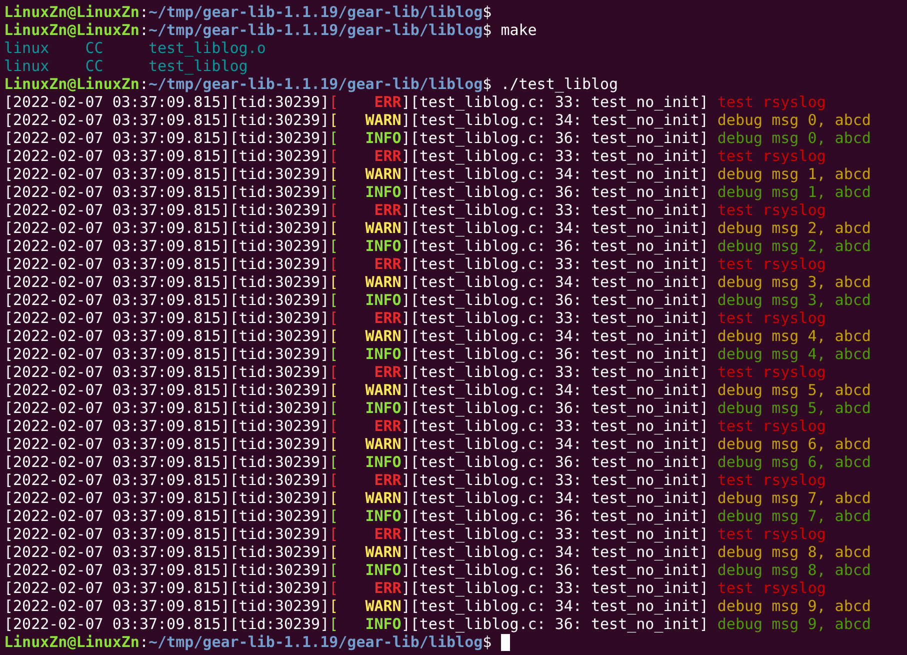 The height and width of the screenshot is (655, 907). What do you see at coordinates (794, 552) in the screenshot?
I see `log-message: debug msg 8, abcd` at bounding box center [794, 552].